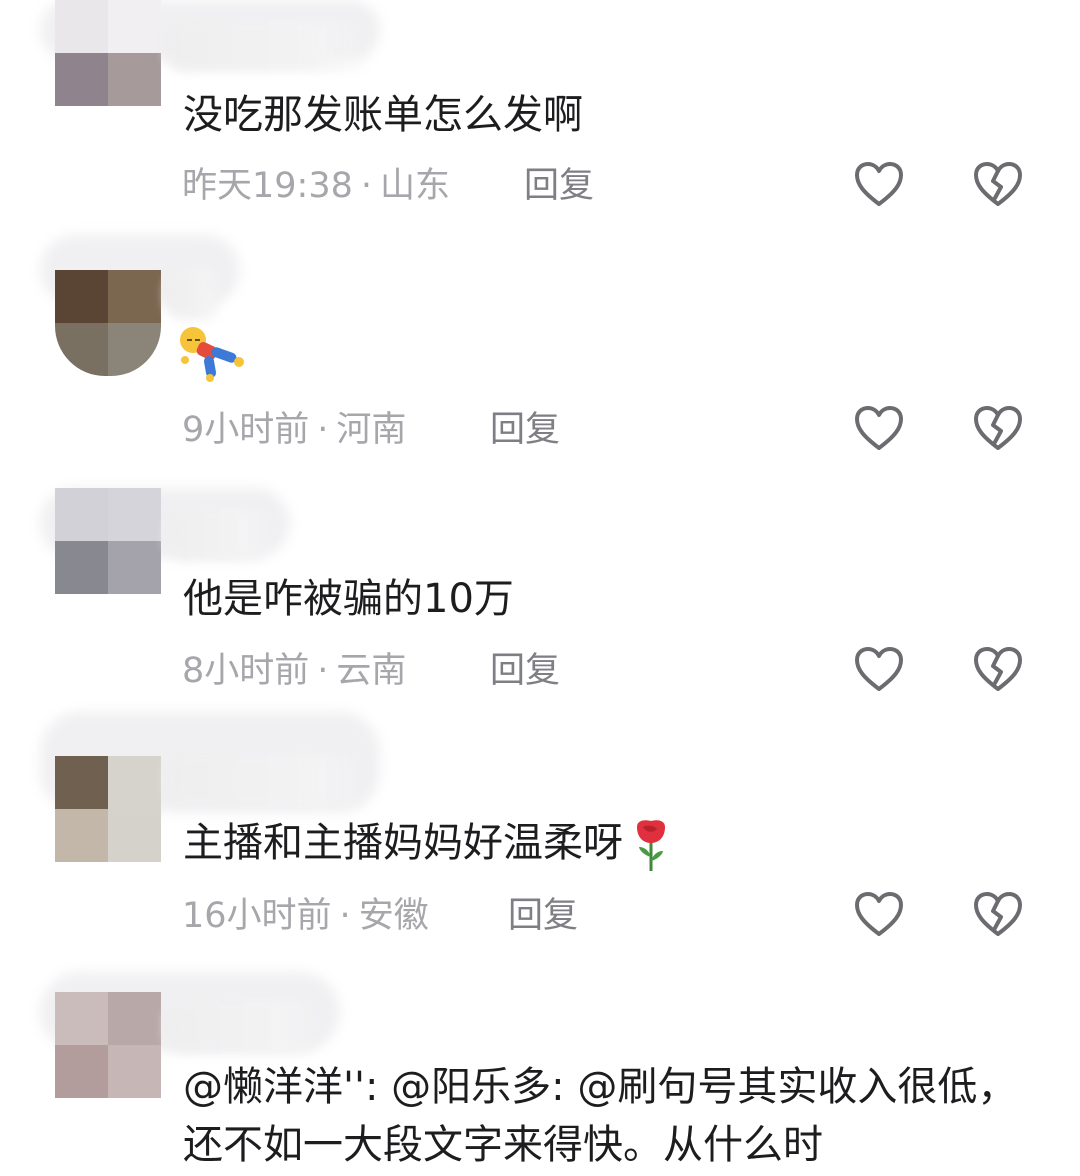 The height and width of the screenshot is (1176, 1080). Describe the element at coordinates (371, 671) in the screenshot. I see `comment-location: 云南` at that location.